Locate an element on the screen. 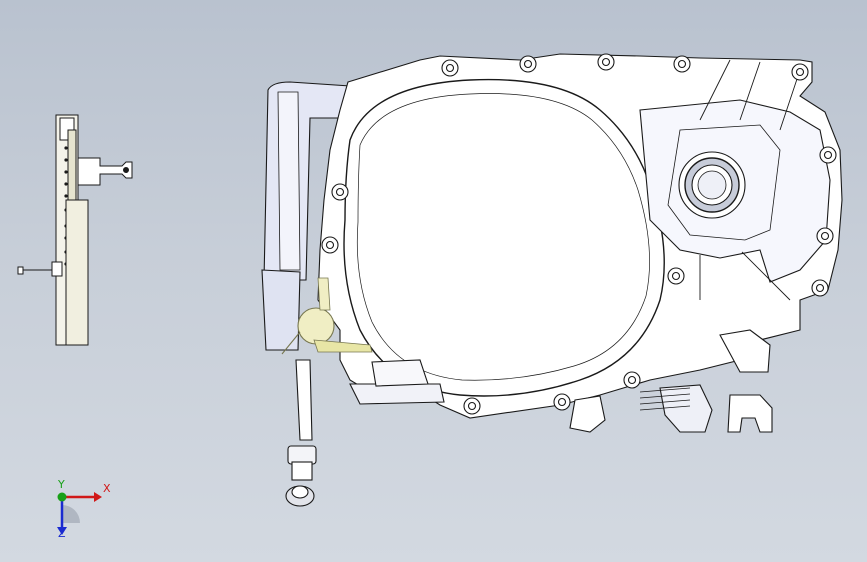 This screenshot has height=562, width=867. y-axis-label: Y is located at coordinates (61, 484).